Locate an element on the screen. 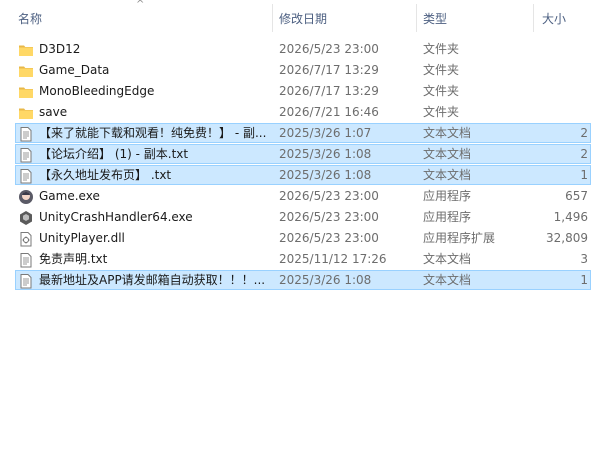 Image resolution: width=591 pixels, height=472 pixels. file-name: UnityCrashHandler64.exe is located at coordinates (116, 217).